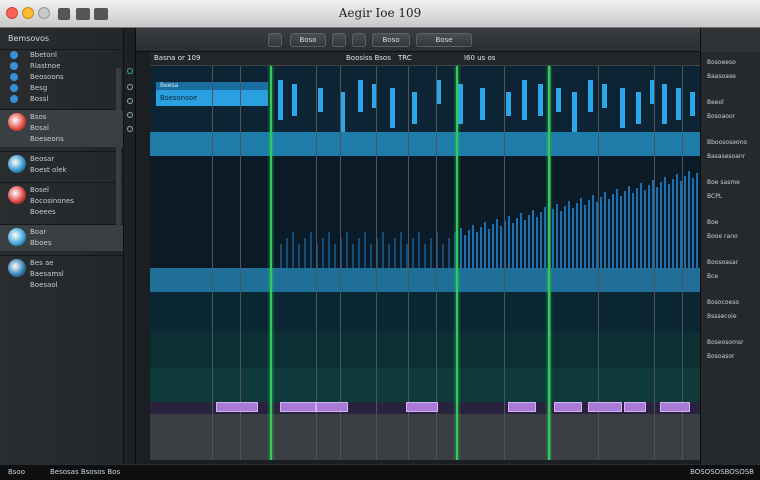 This screenshot has width=760, height=480. What do you see at coordinates (48, 170) in the screenshot?
I see `sidebar-group-line: Boest olek` at bounding box center [48, 170].